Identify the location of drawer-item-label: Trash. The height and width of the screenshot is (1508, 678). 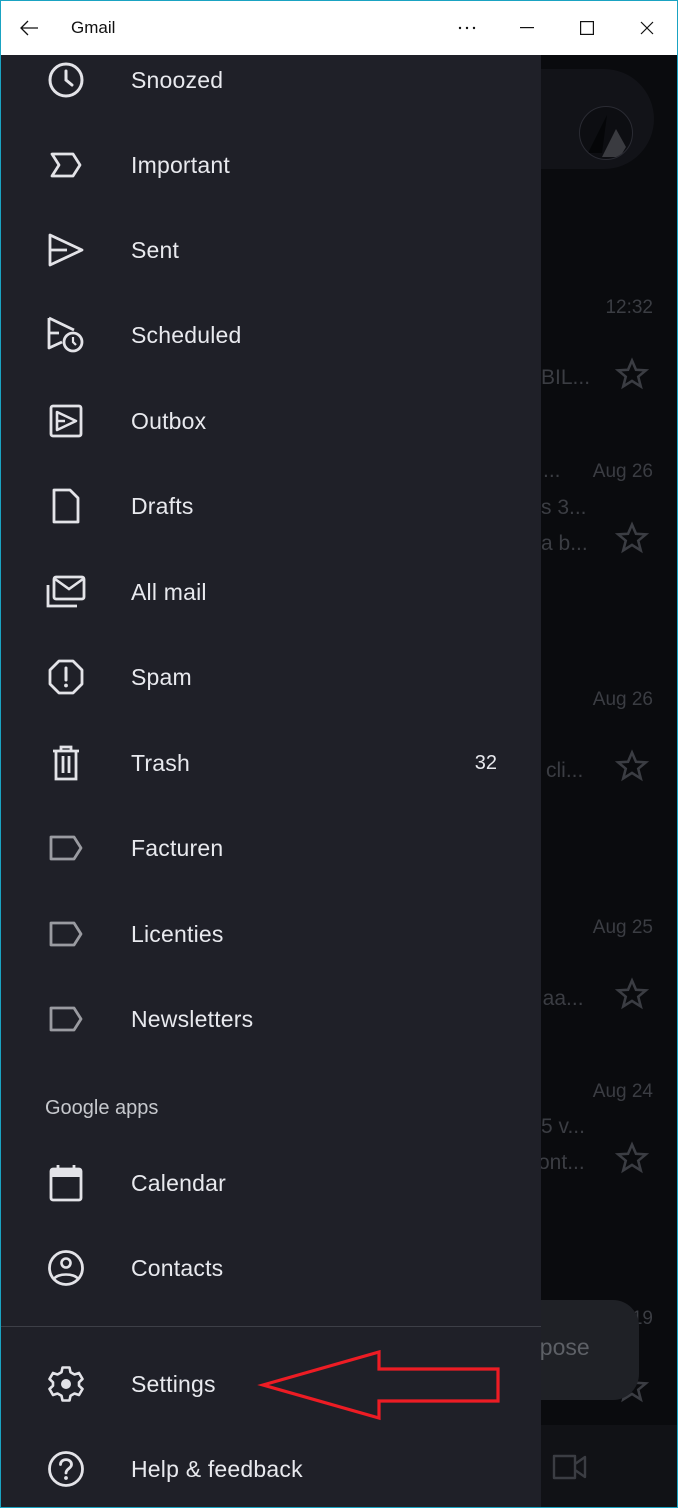
(160, 762).